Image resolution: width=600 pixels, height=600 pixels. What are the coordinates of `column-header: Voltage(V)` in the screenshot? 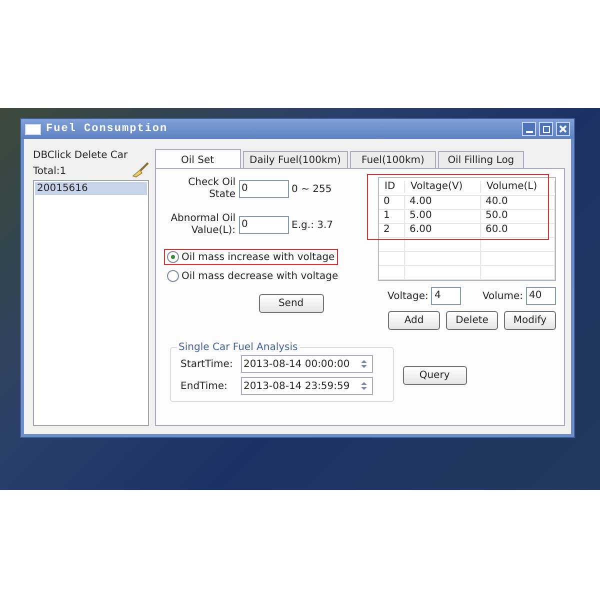 It's located at (442, 186).